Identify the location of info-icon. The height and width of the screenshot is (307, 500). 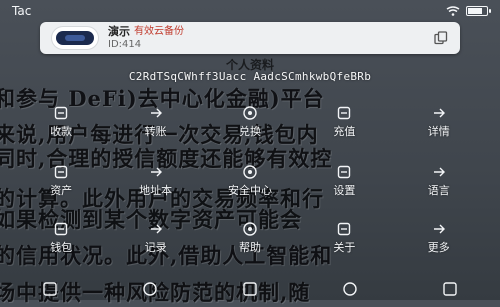
(344, 229).